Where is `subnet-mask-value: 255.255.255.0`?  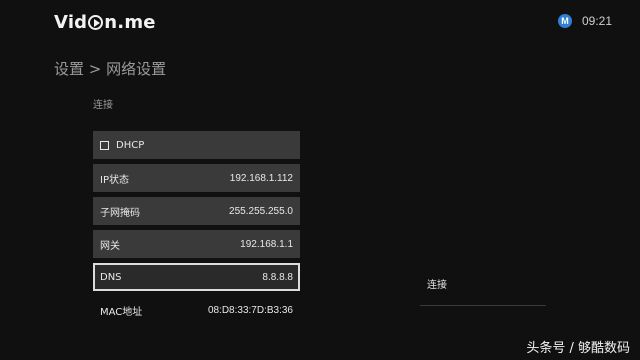
subnet-mask-value: 255.255.255.0 is located at coordinates (261, 211).